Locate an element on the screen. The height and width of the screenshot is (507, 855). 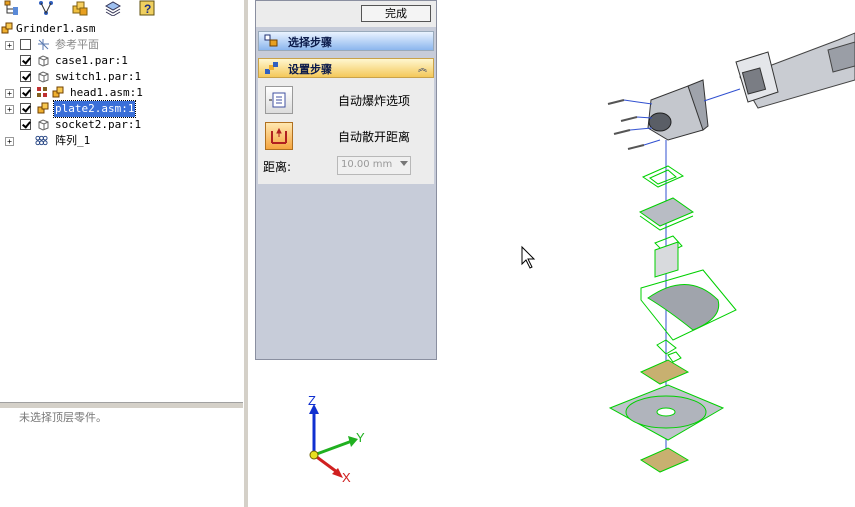
grinder-head is located at coordinates (678, 110).